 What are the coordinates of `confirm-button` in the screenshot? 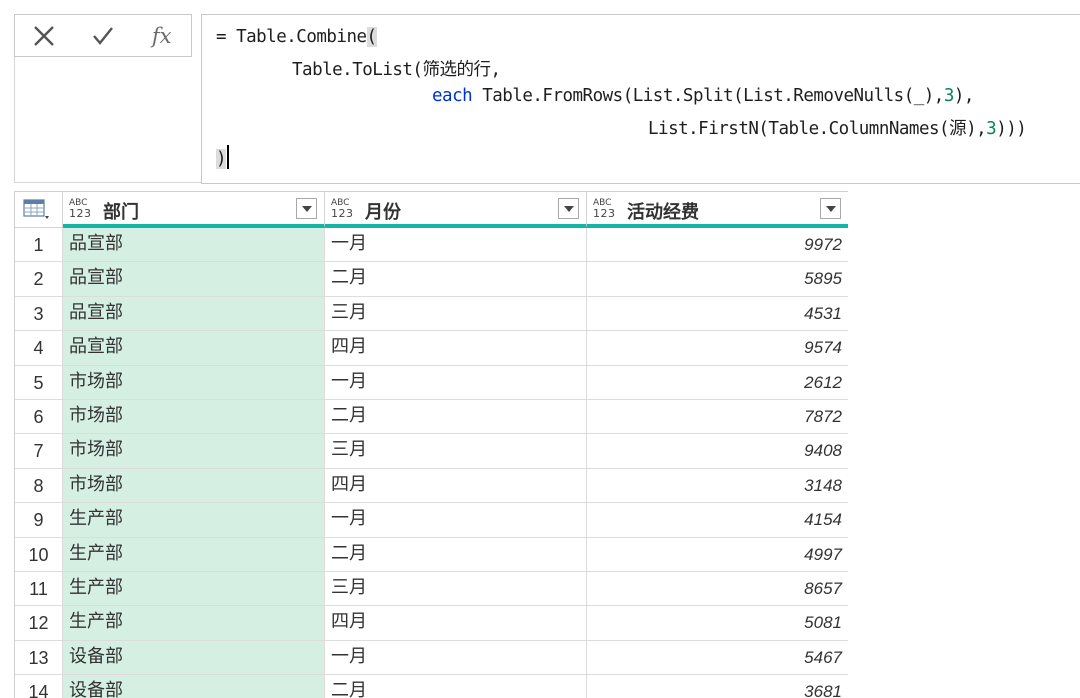 It's located at (103, 35).